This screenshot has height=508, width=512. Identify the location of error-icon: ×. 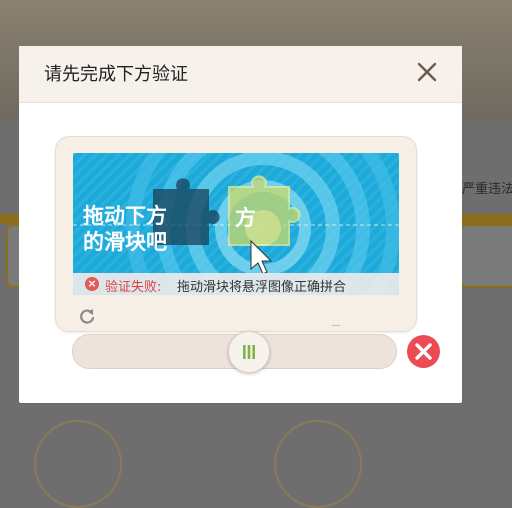
(92, 284).